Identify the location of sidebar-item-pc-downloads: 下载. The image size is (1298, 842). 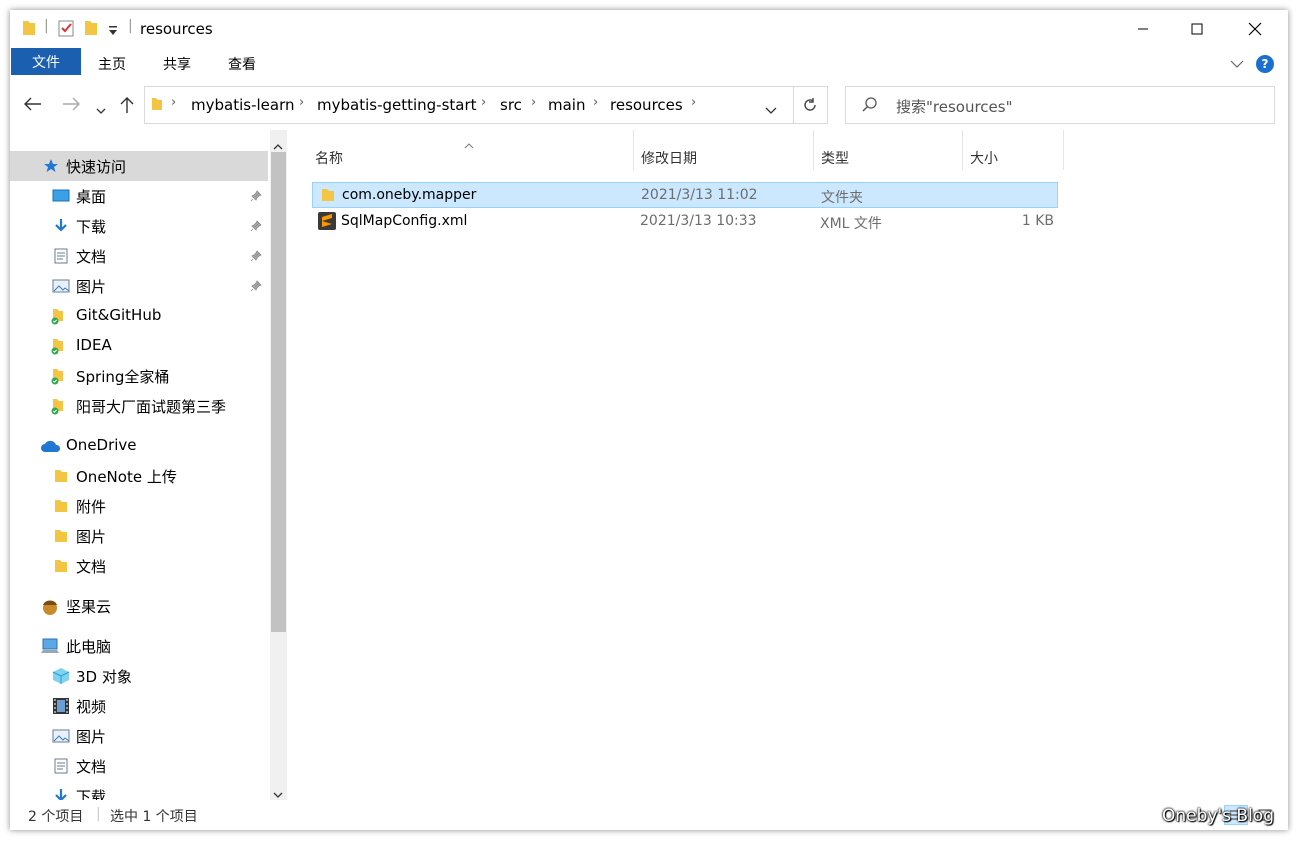
(139, 790).